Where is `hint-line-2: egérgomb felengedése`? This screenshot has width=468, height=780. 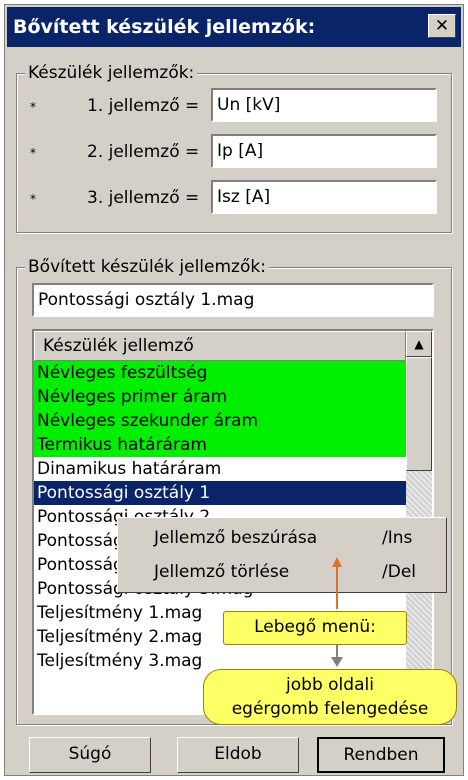
hint-line-2: egérgomb felengedése is located at coordinates (330, 709).